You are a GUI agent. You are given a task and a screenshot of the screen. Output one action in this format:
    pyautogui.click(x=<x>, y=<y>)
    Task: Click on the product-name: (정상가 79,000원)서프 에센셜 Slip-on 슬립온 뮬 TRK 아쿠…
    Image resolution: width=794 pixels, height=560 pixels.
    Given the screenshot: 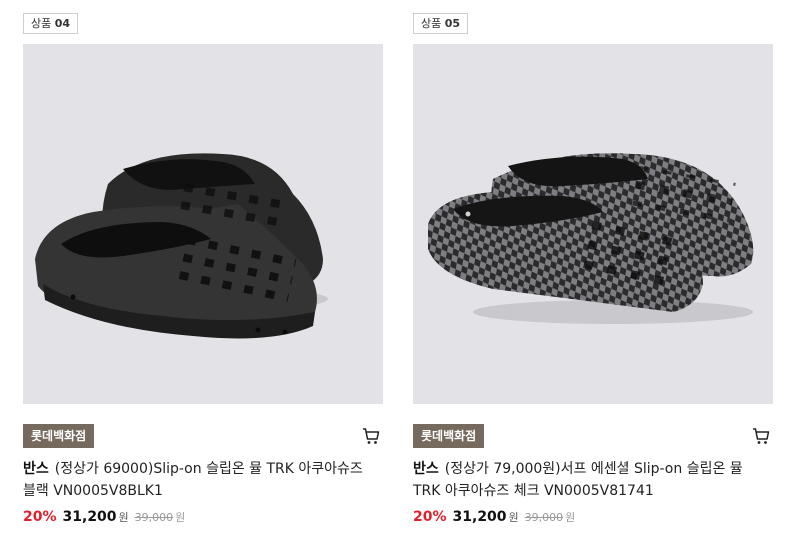 What is the action you would take?
    pyautogui.click(x=578, y=480)
    